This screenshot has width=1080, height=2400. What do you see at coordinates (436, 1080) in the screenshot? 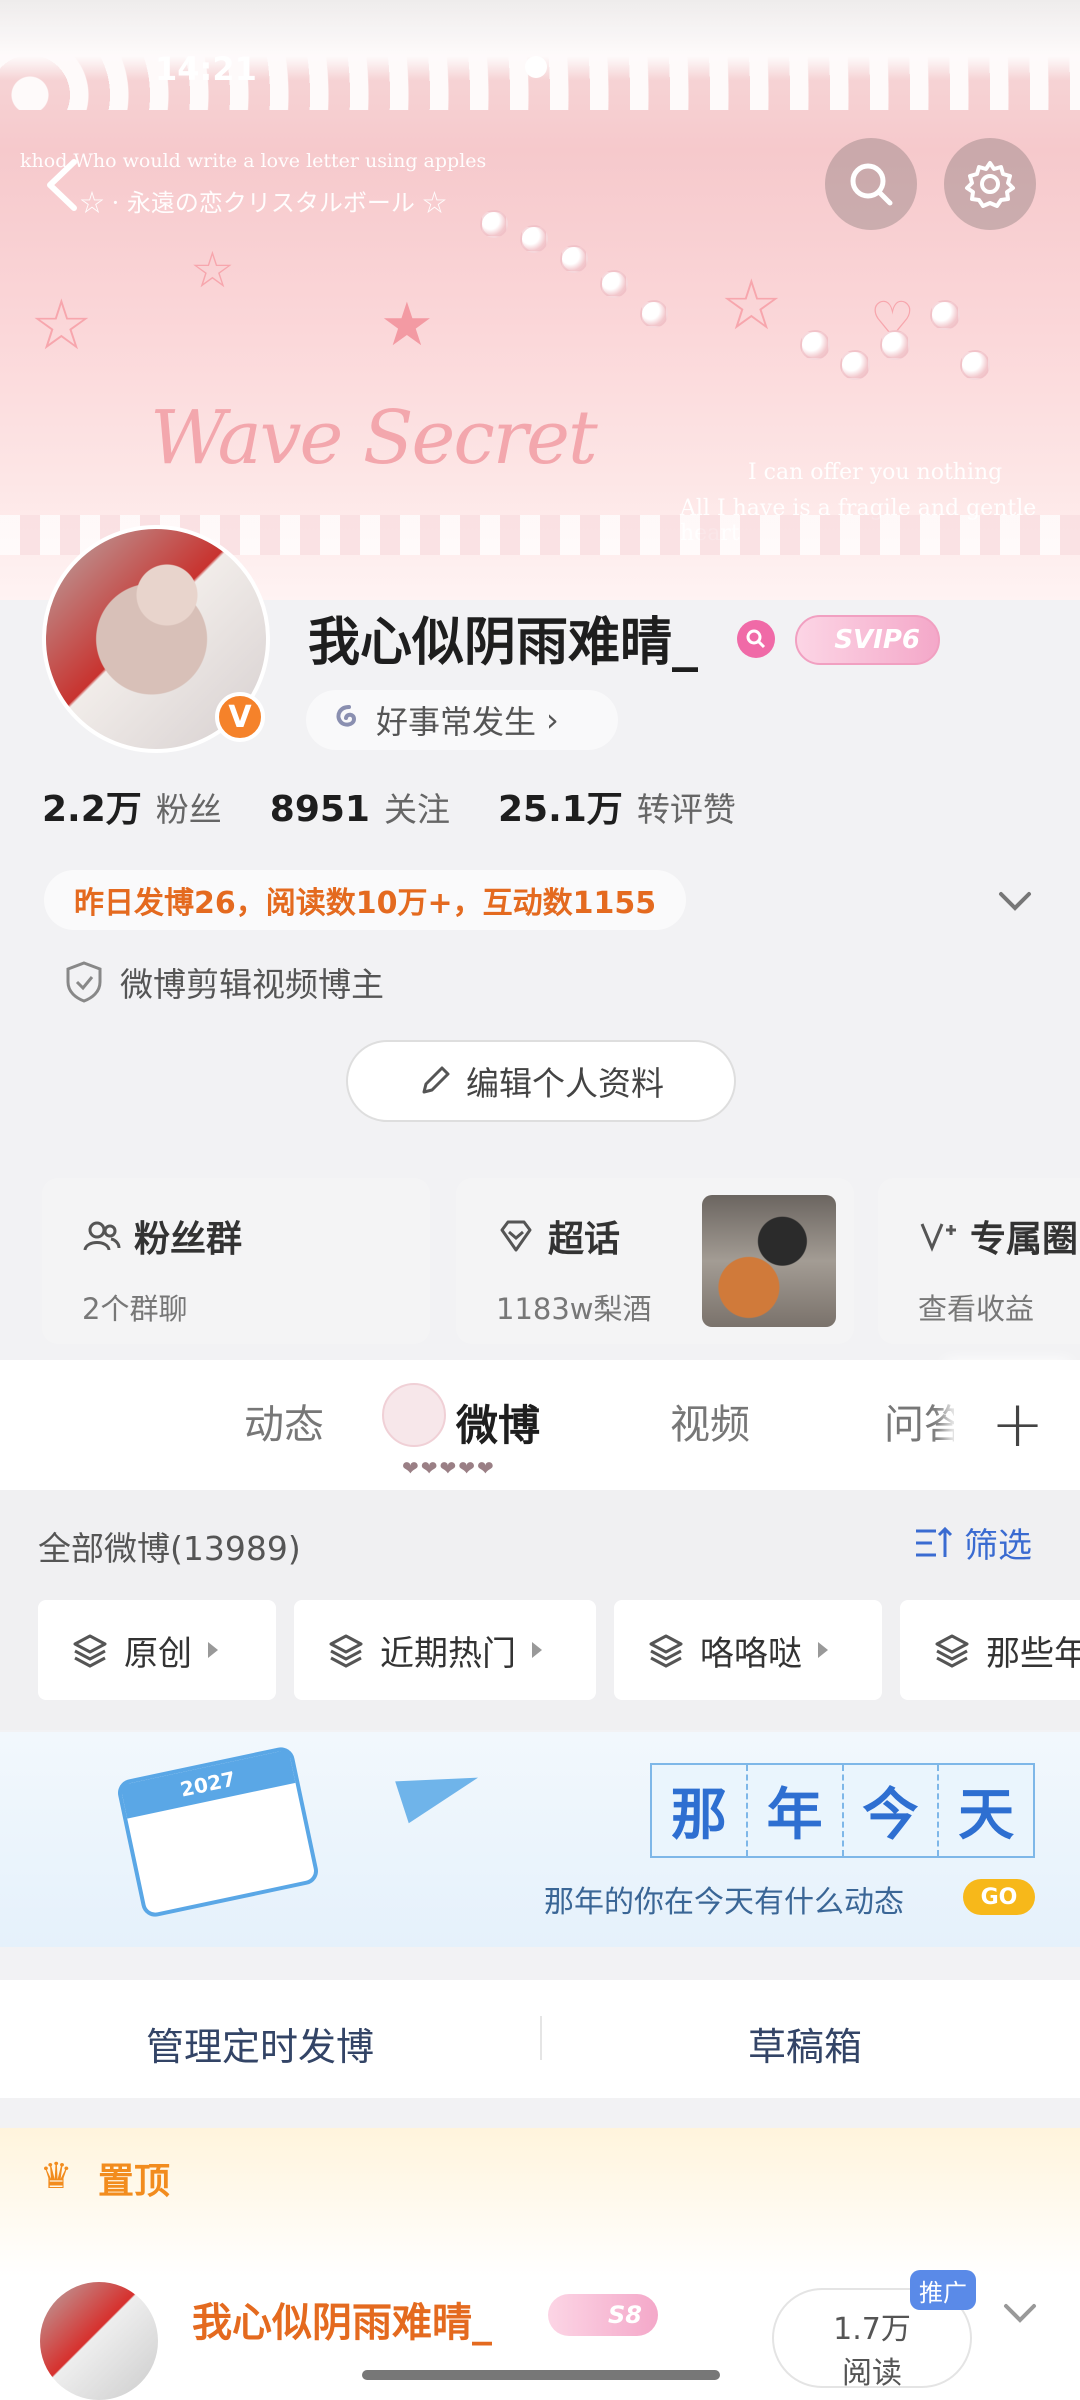
I see `pencil-icon` at bounding box center [436, 1080].